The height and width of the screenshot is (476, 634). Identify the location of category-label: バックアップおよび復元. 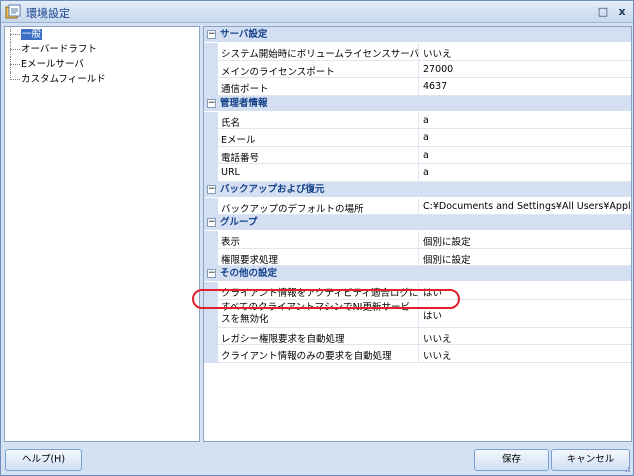
(272, 189).